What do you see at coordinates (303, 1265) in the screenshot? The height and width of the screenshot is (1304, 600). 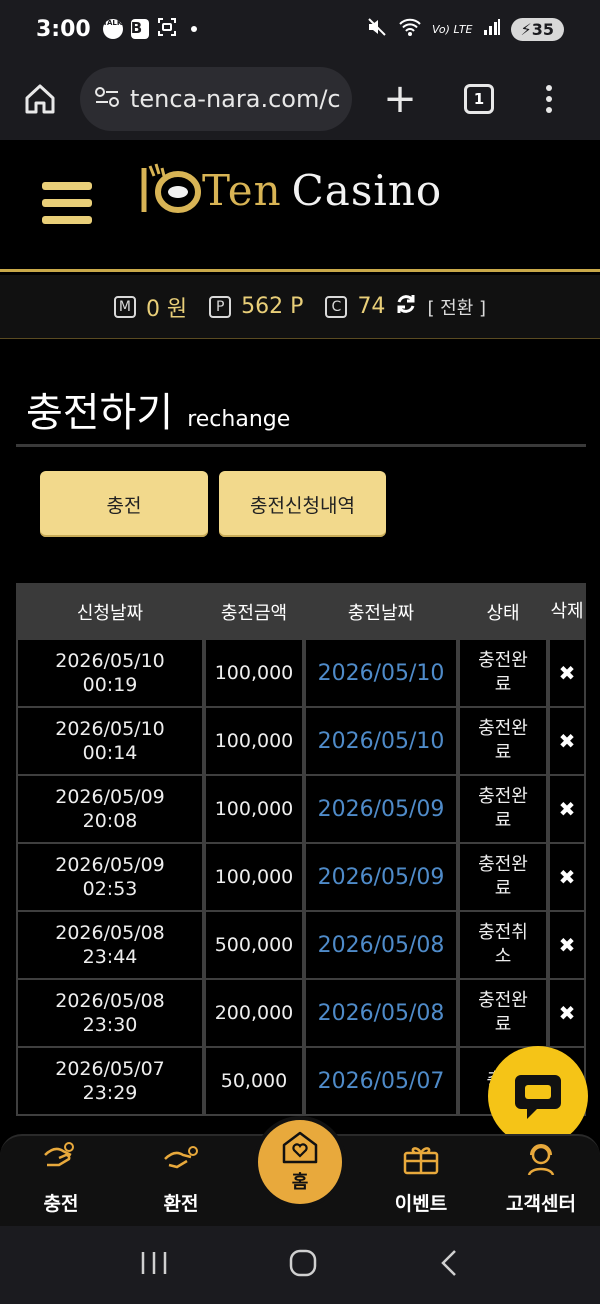 I see `system-home-icon` at bounding box center [303, 1265].